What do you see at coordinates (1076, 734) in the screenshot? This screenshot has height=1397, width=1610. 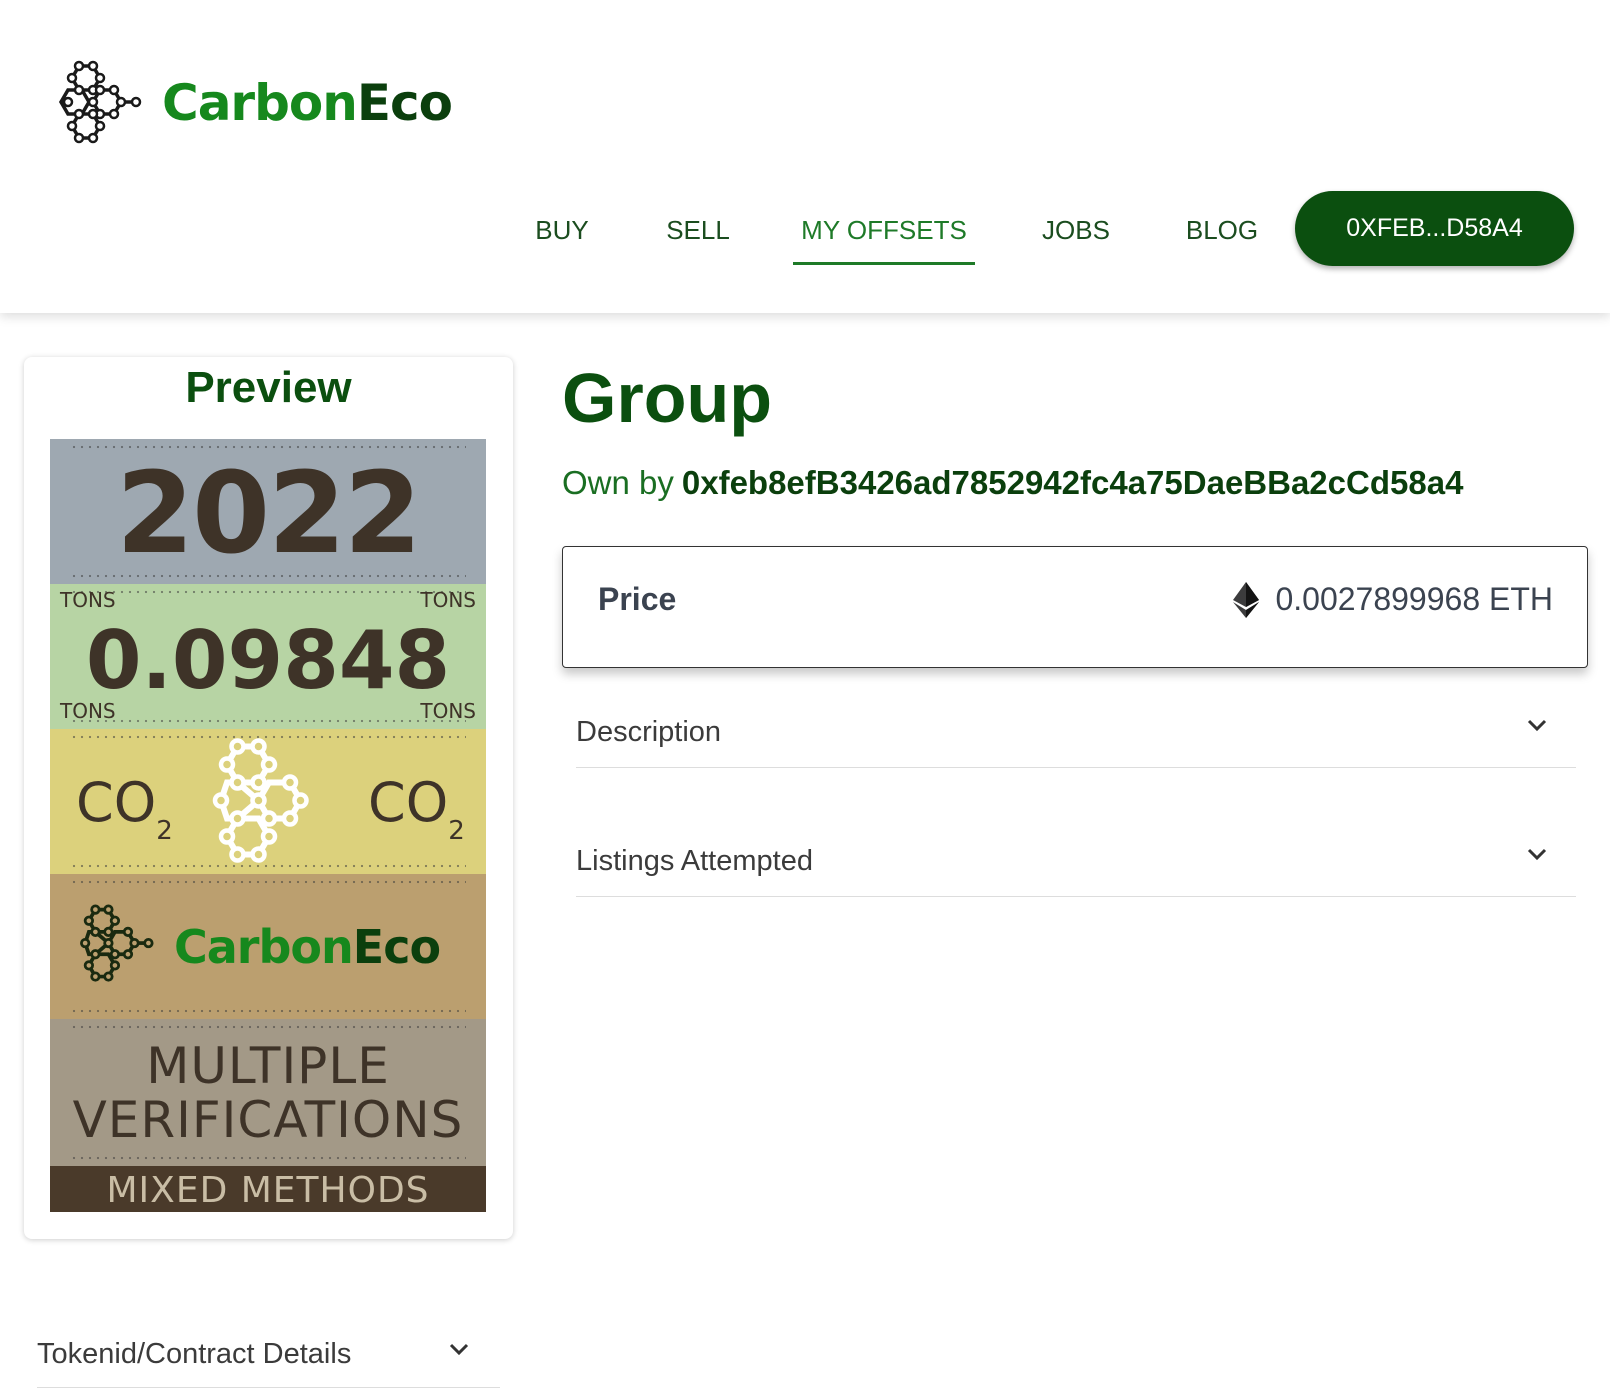 I see `description-accordion: Description` at bounding box center [1076, 734].